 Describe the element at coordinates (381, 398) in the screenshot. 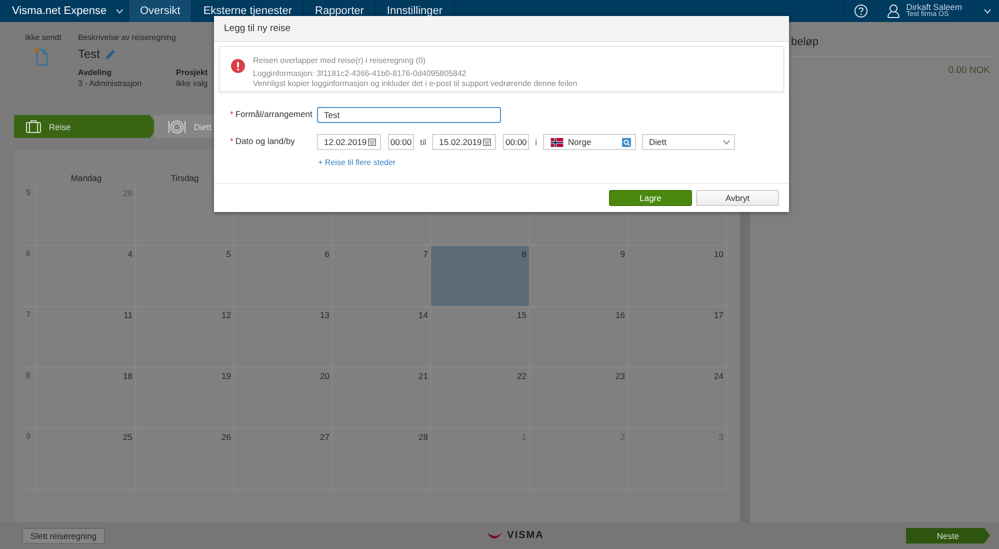

I see `calendar-day: 21` at that location.